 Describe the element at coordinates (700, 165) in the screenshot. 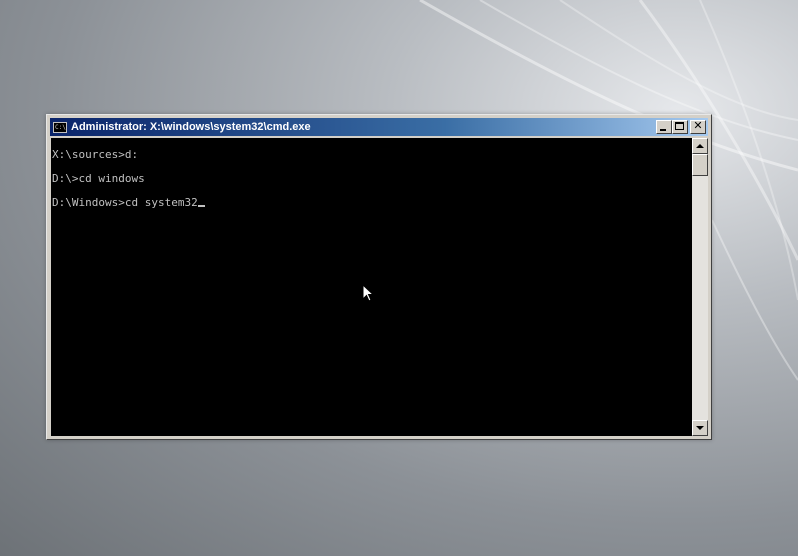

I see `scroll-thumb` at that location.